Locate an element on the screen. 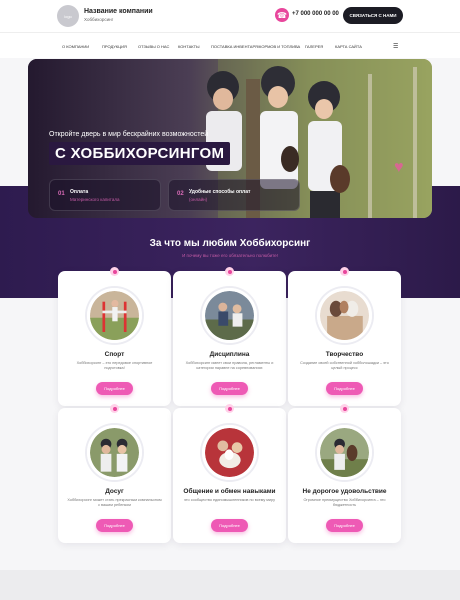  company-logo: logo is located at coordinates (68, 16).